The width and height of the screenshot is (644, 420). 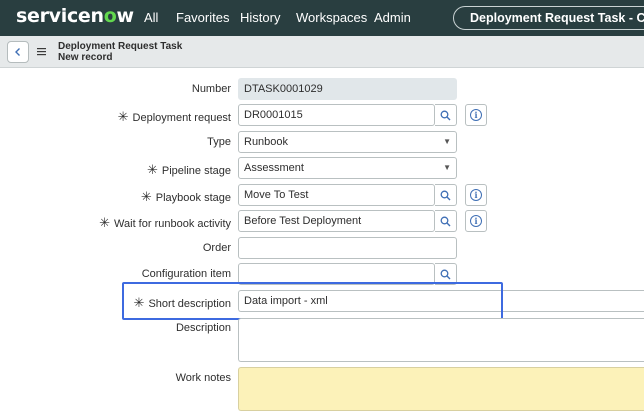 What do you see at coordinates (336, 115) in the screenshot?
I see `deployment-request-input: DR0001015` at bounding box center [336, 115].